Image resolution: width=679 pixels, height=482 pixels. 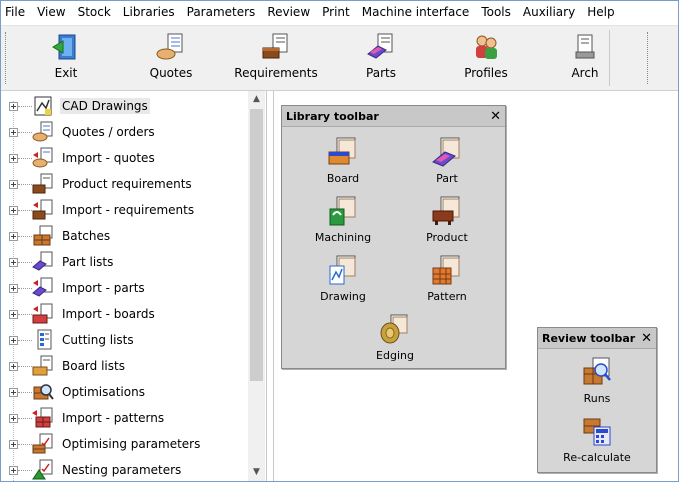 What do you see at coordinates (256, 245) in the screenshot?
I see `scroll-thumb` at bounding box center [256, 245].